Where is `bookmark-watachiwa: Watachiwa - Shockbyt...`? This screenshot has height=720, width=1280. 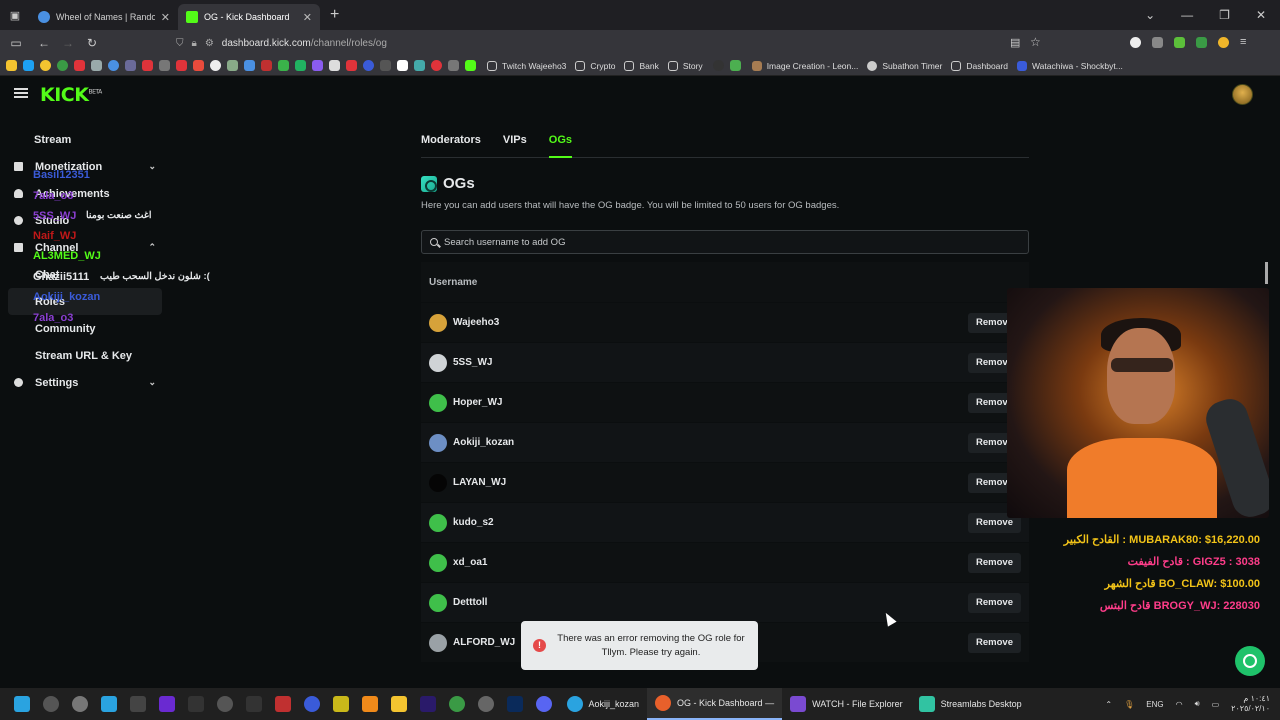
bookmark-watachiwa: Watachiwa - Shockbyt... is located at coordinates (1069, 65).